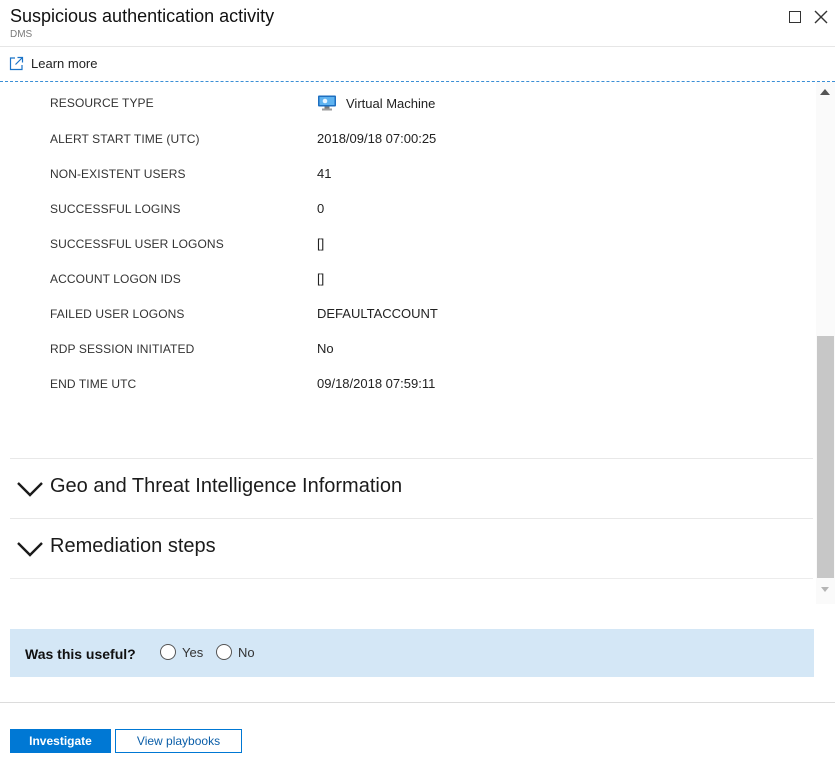 The image size is (835, 769). I want to click on feedback-question: Was this useful?, so click(80, 654).